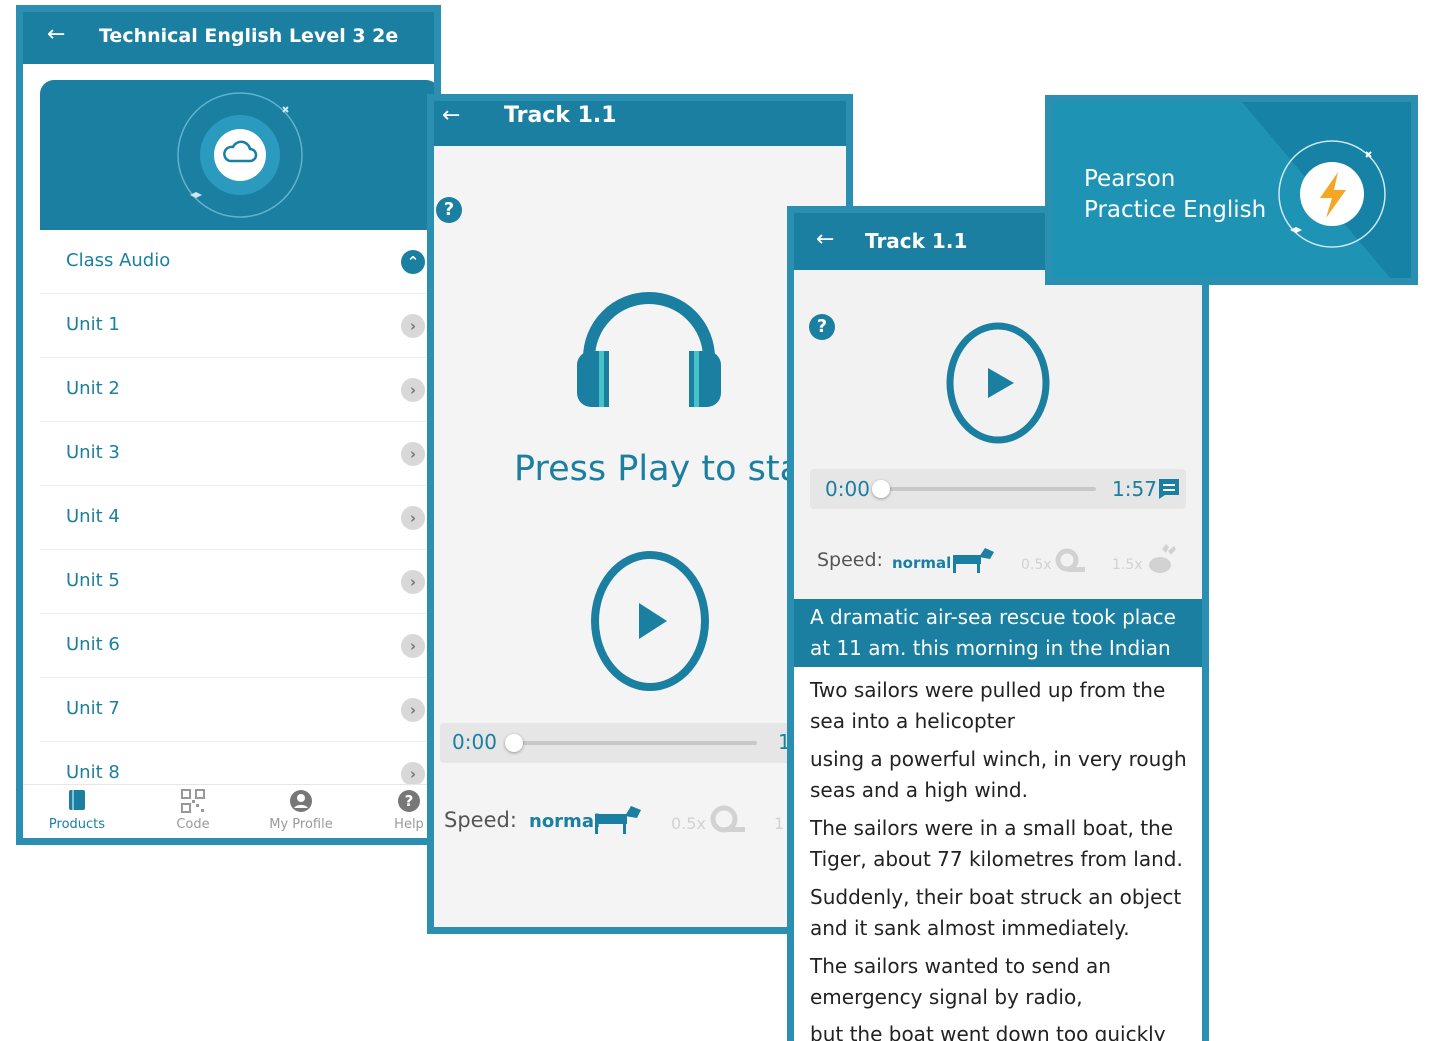 Image resolution: width=1430 pixels, height=1041 pixels. Describe the element at coordinates (1332, 194) in the screenshot. I see `lightning-bolt-icon` at that location.